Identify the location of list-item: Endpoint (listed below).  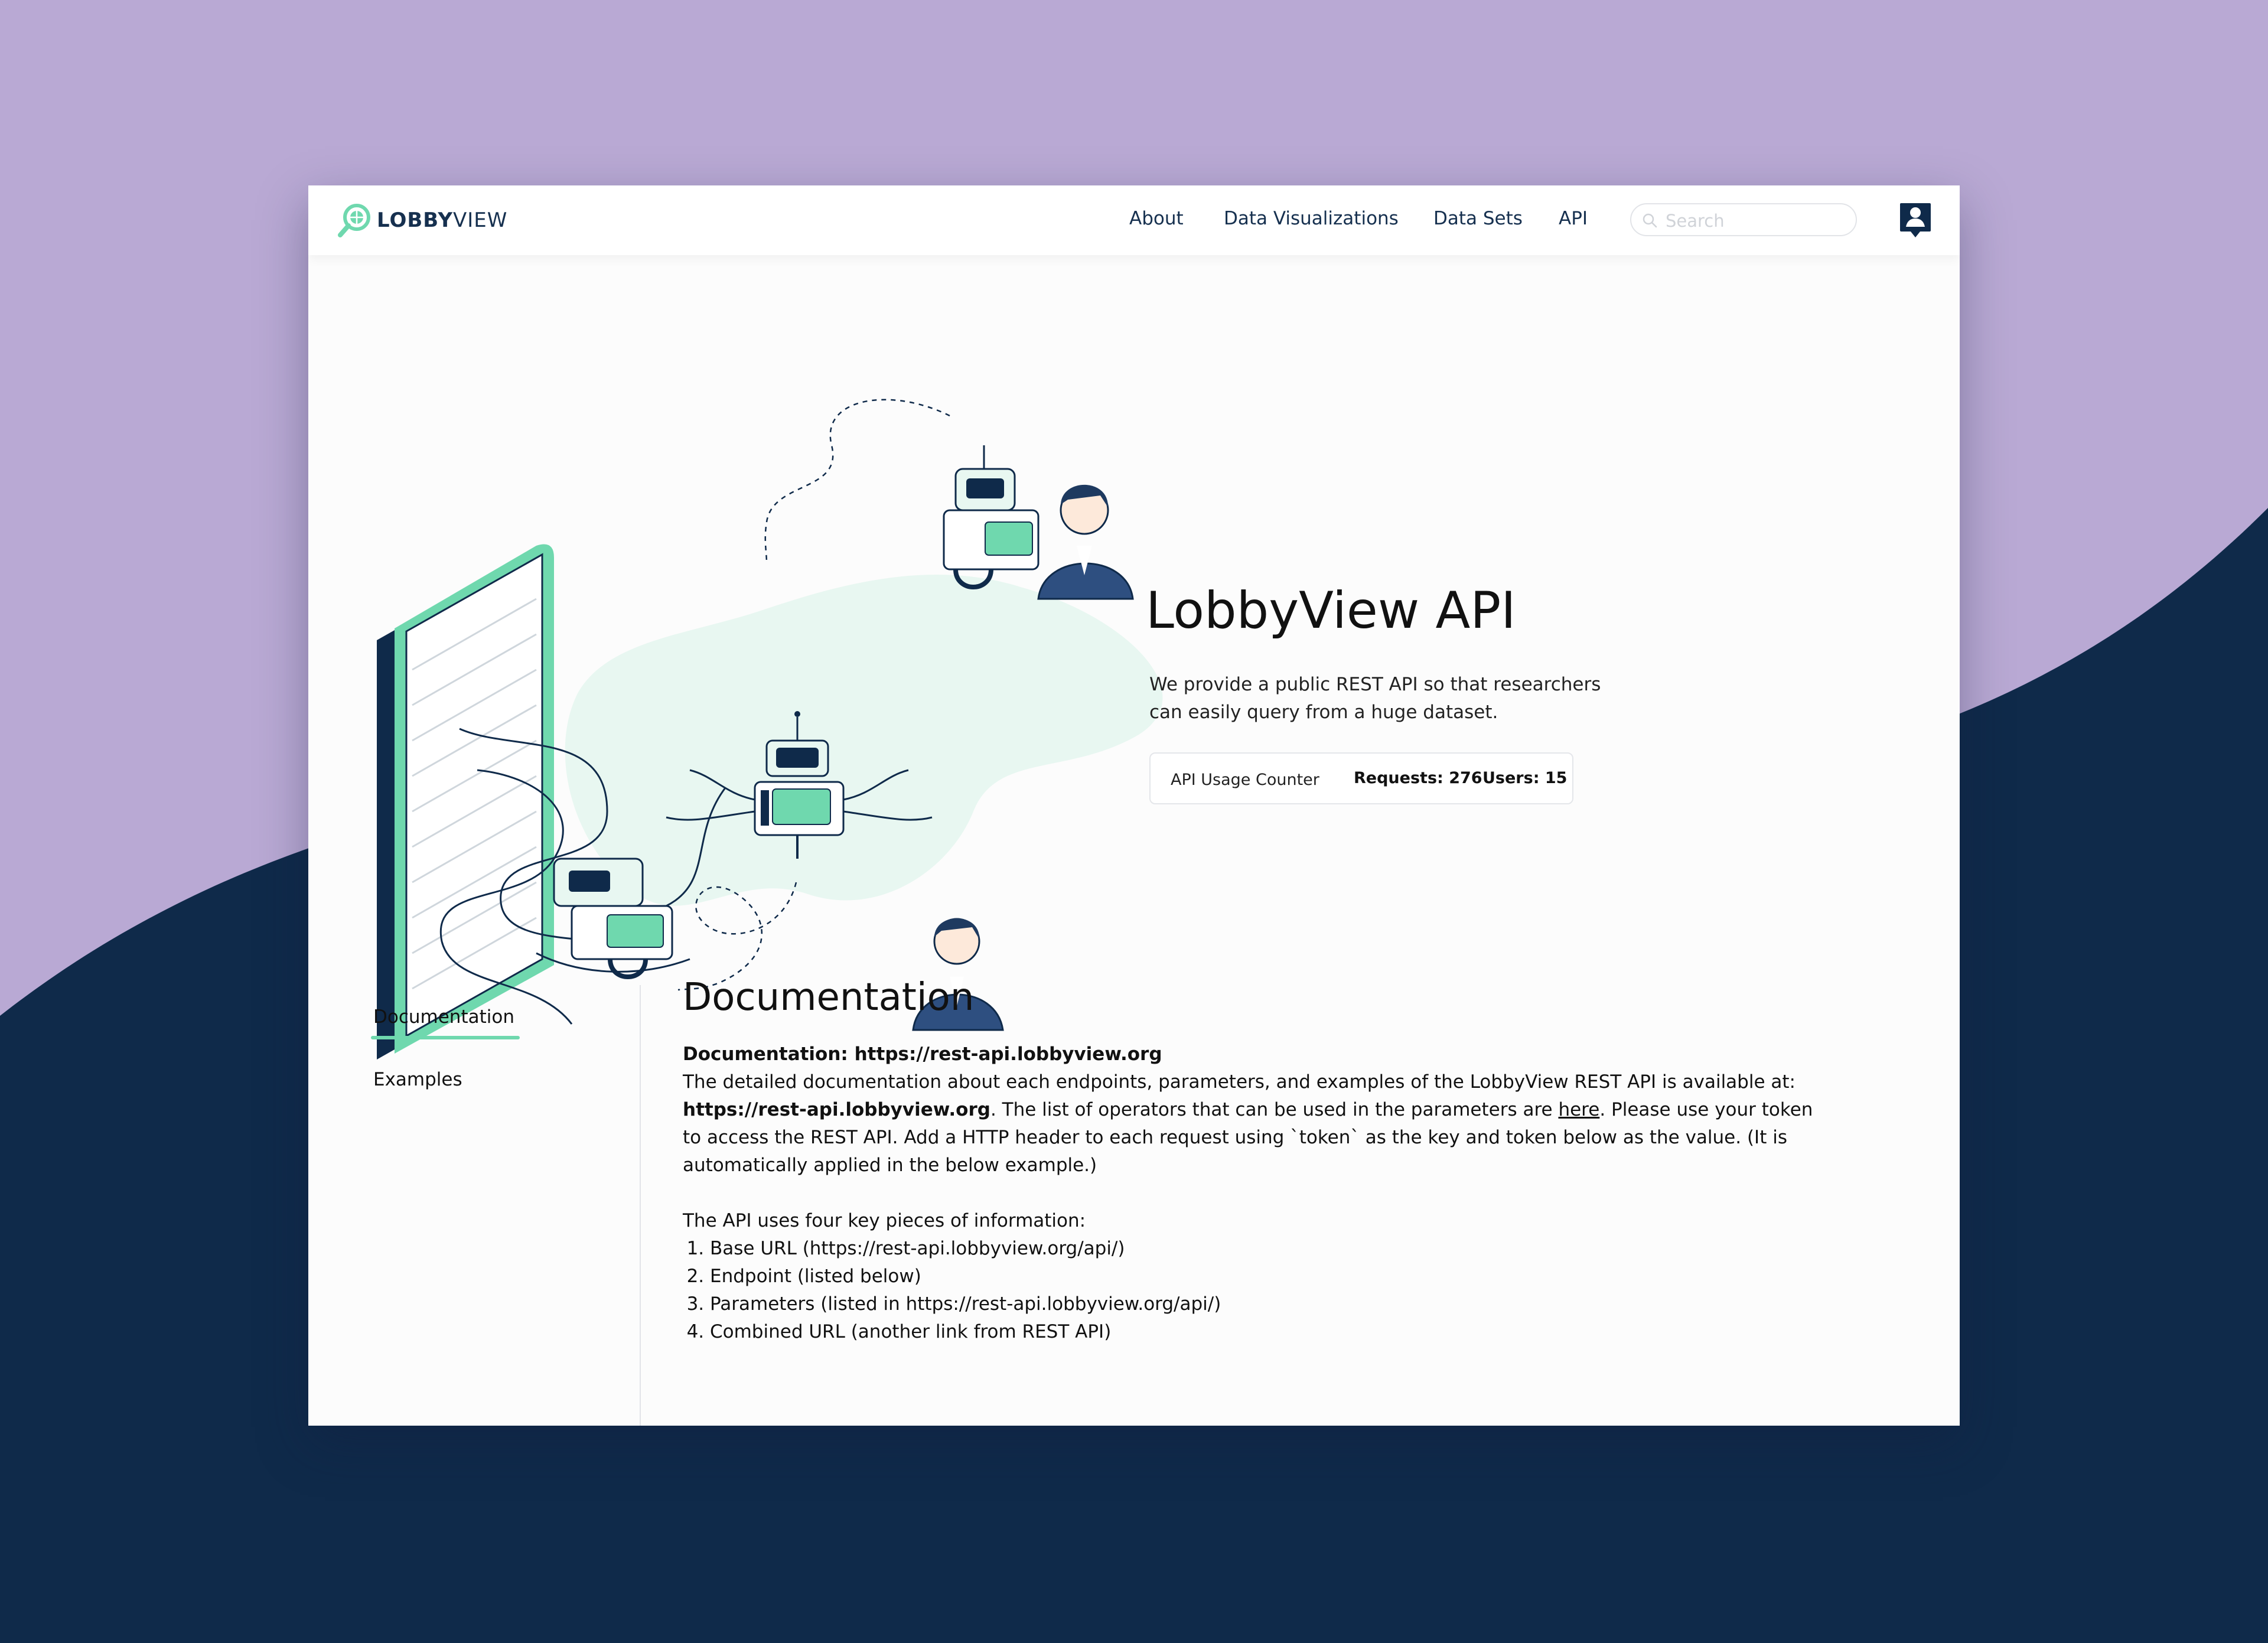
(1269, 1276).